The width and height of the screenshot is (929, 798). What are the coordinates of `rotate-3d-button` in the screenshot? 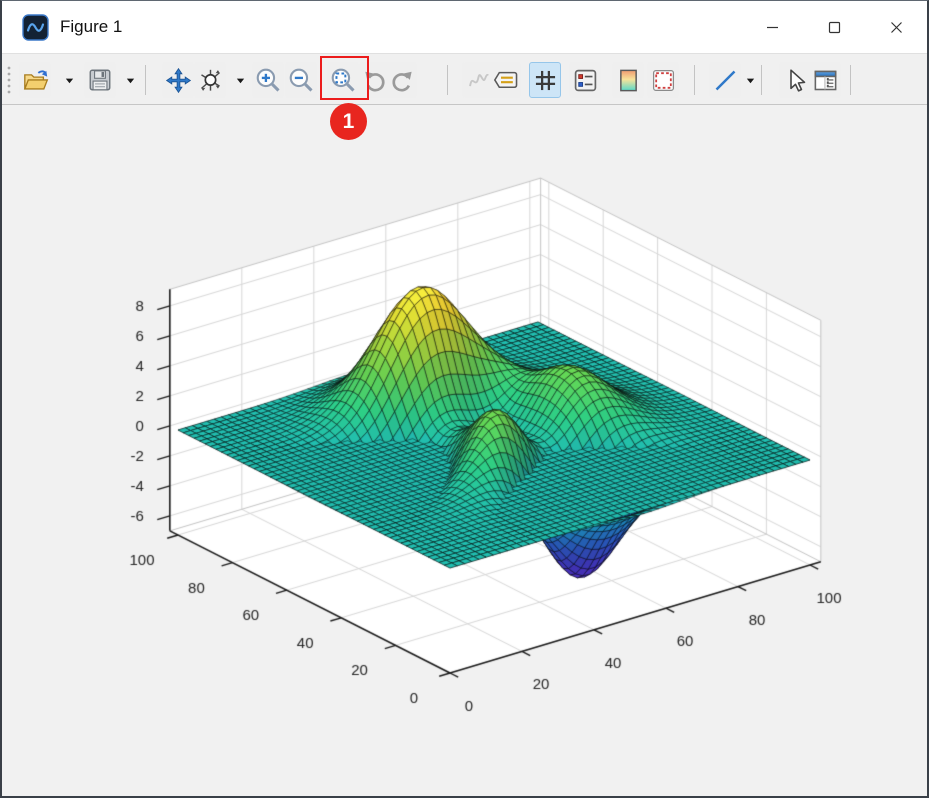 It's located at (210, 80).